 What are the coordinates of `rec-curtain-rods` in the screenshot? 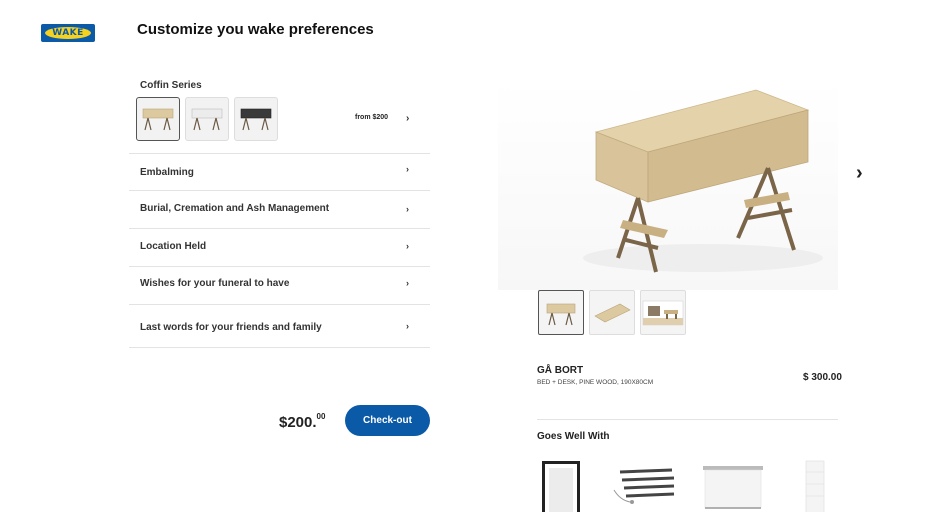 It's located at (643, 484).